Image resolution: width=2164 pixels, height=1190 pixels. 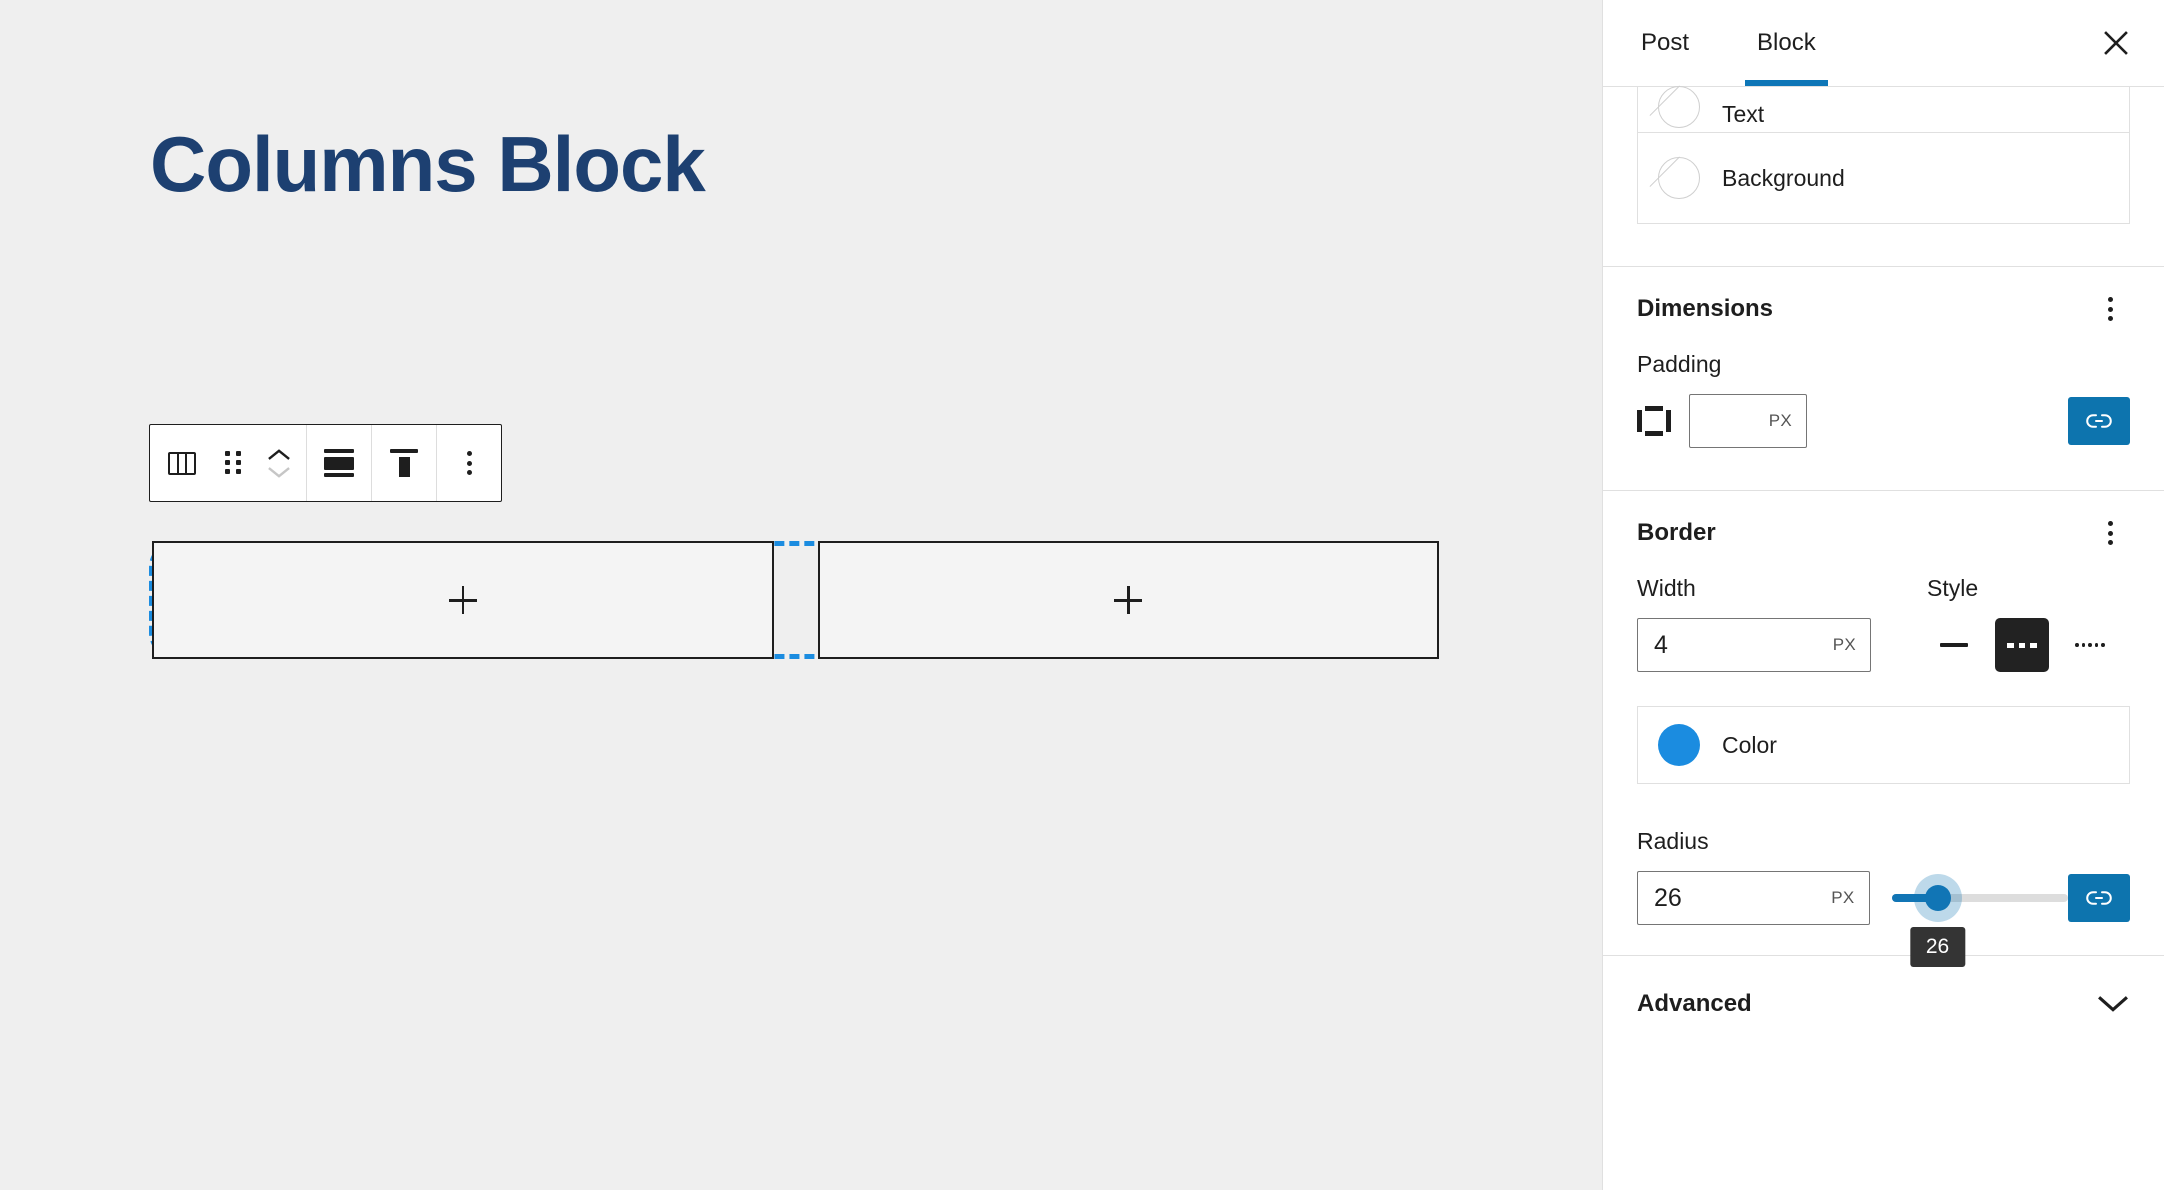 I want to click on color-row-text-label: Text, so click(x=1743, y=114).